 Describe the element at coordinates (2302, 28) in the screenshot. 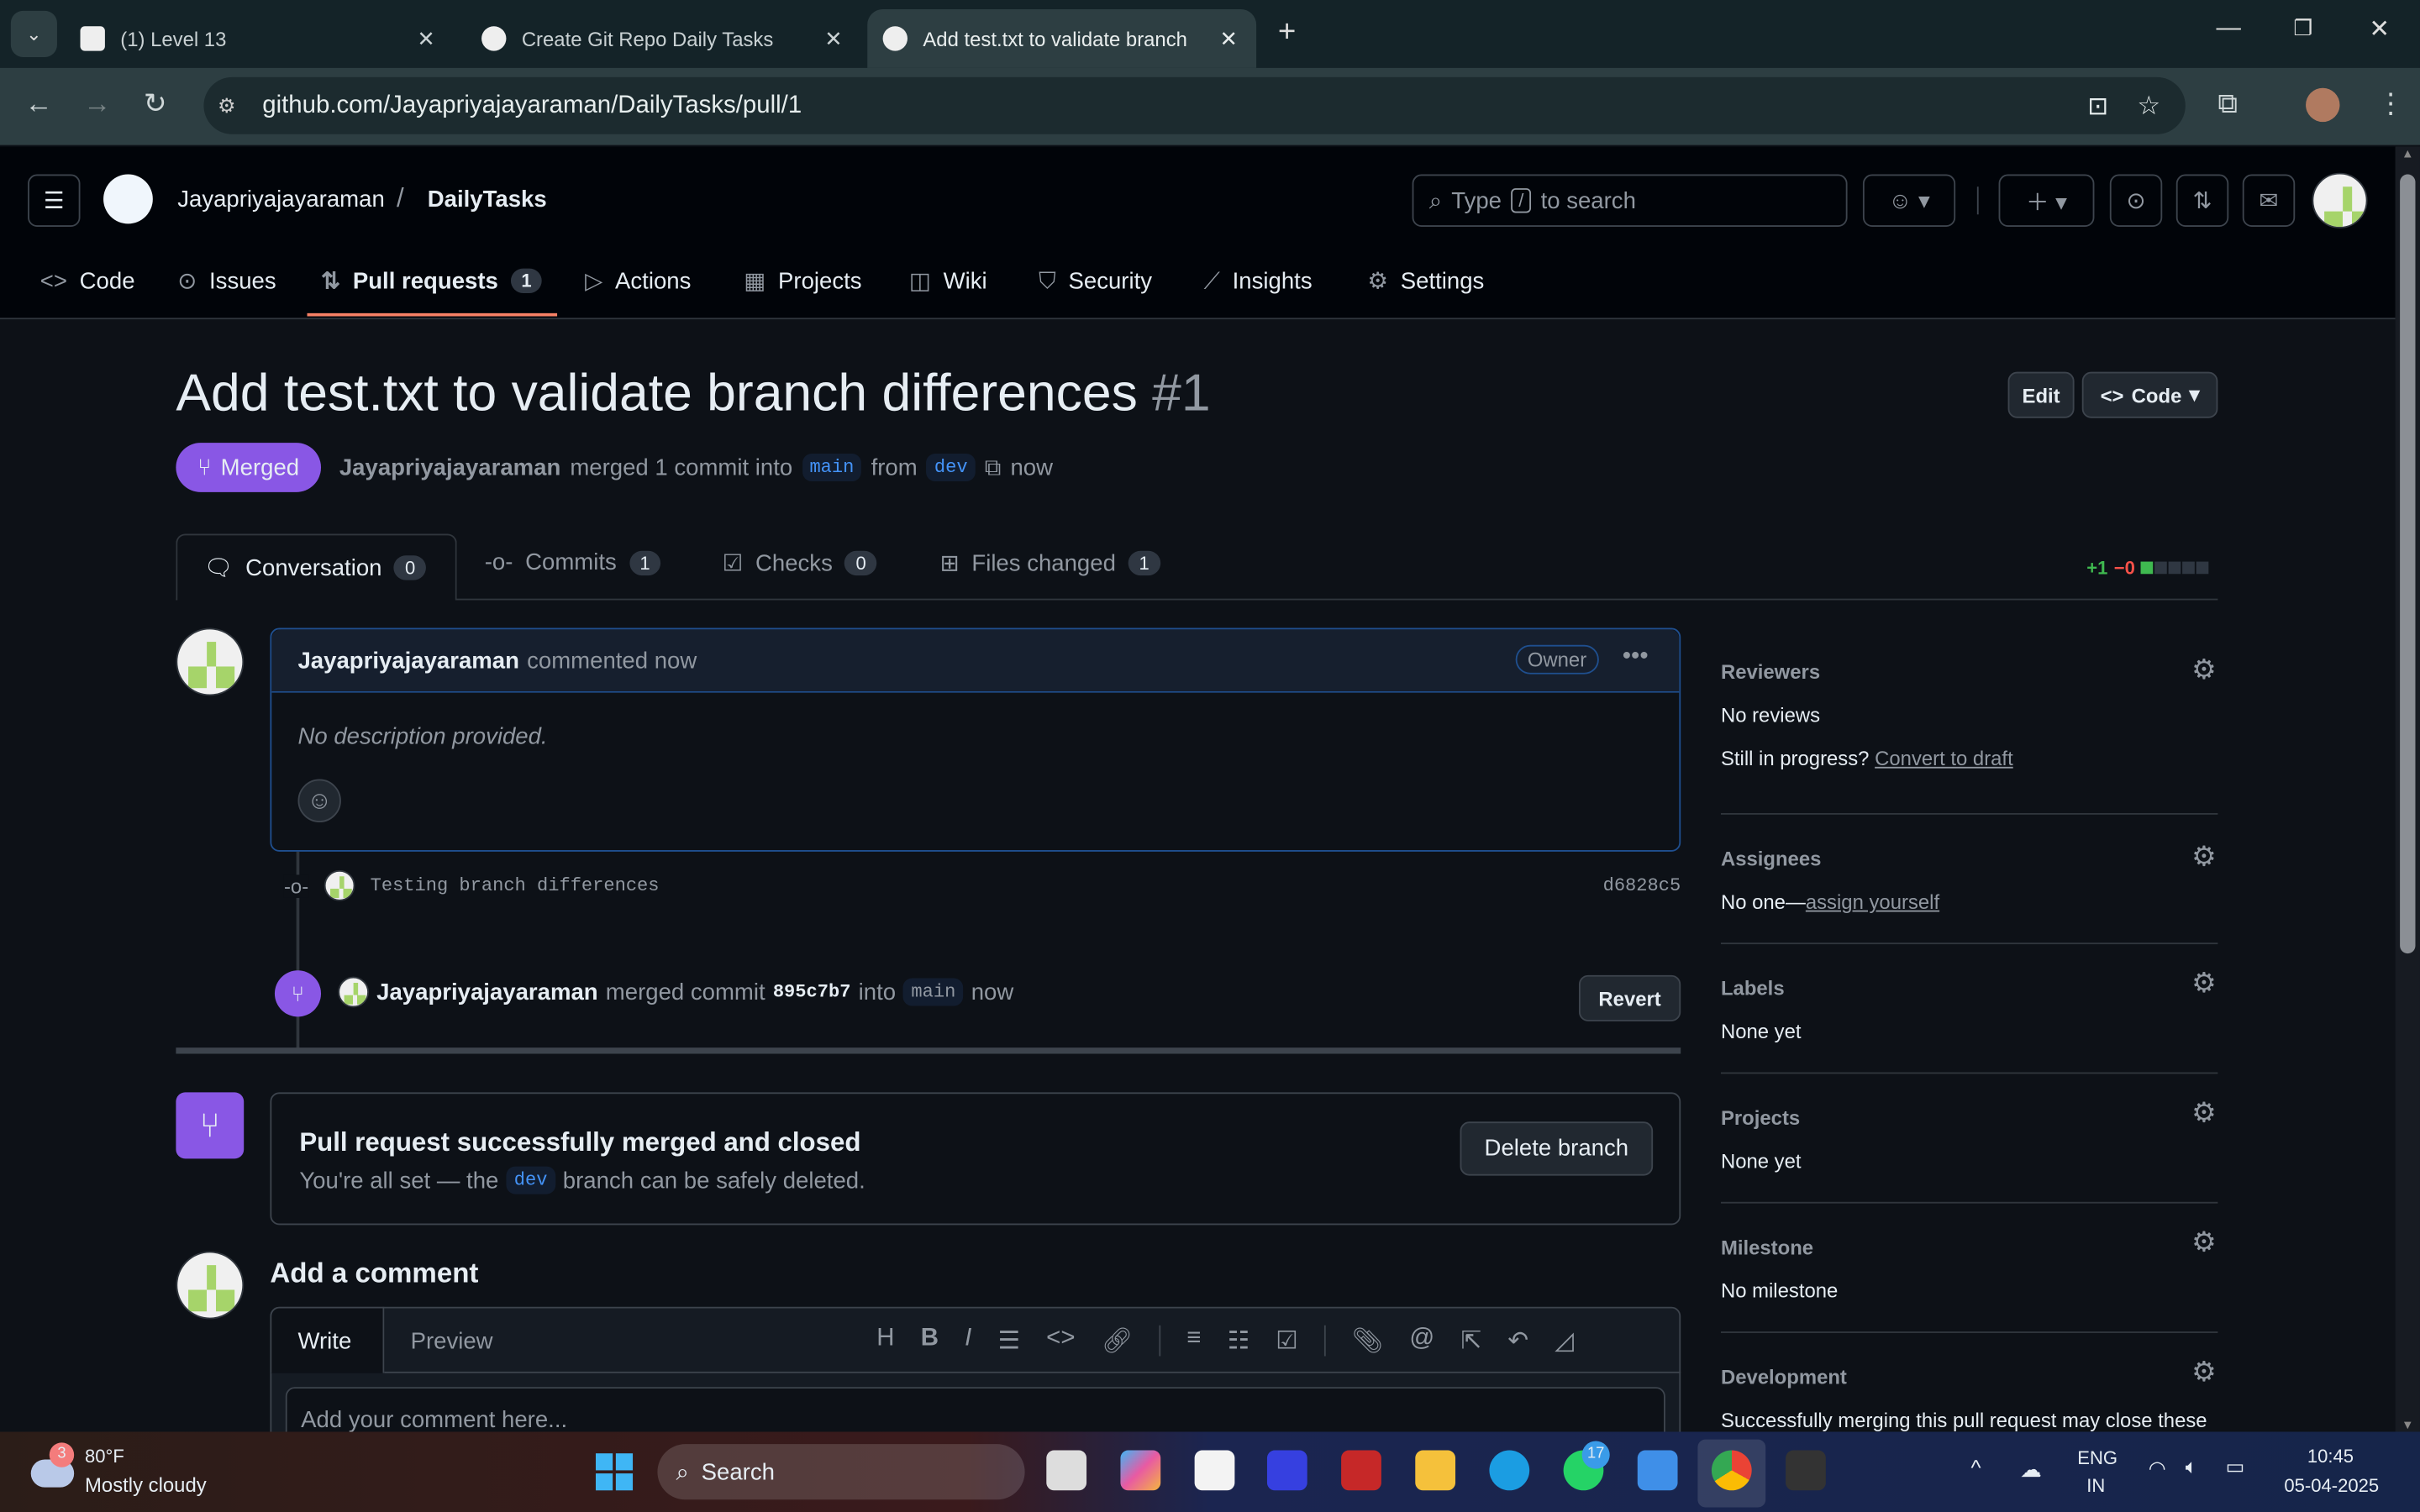

I see `restore-button: ❐` at that location.